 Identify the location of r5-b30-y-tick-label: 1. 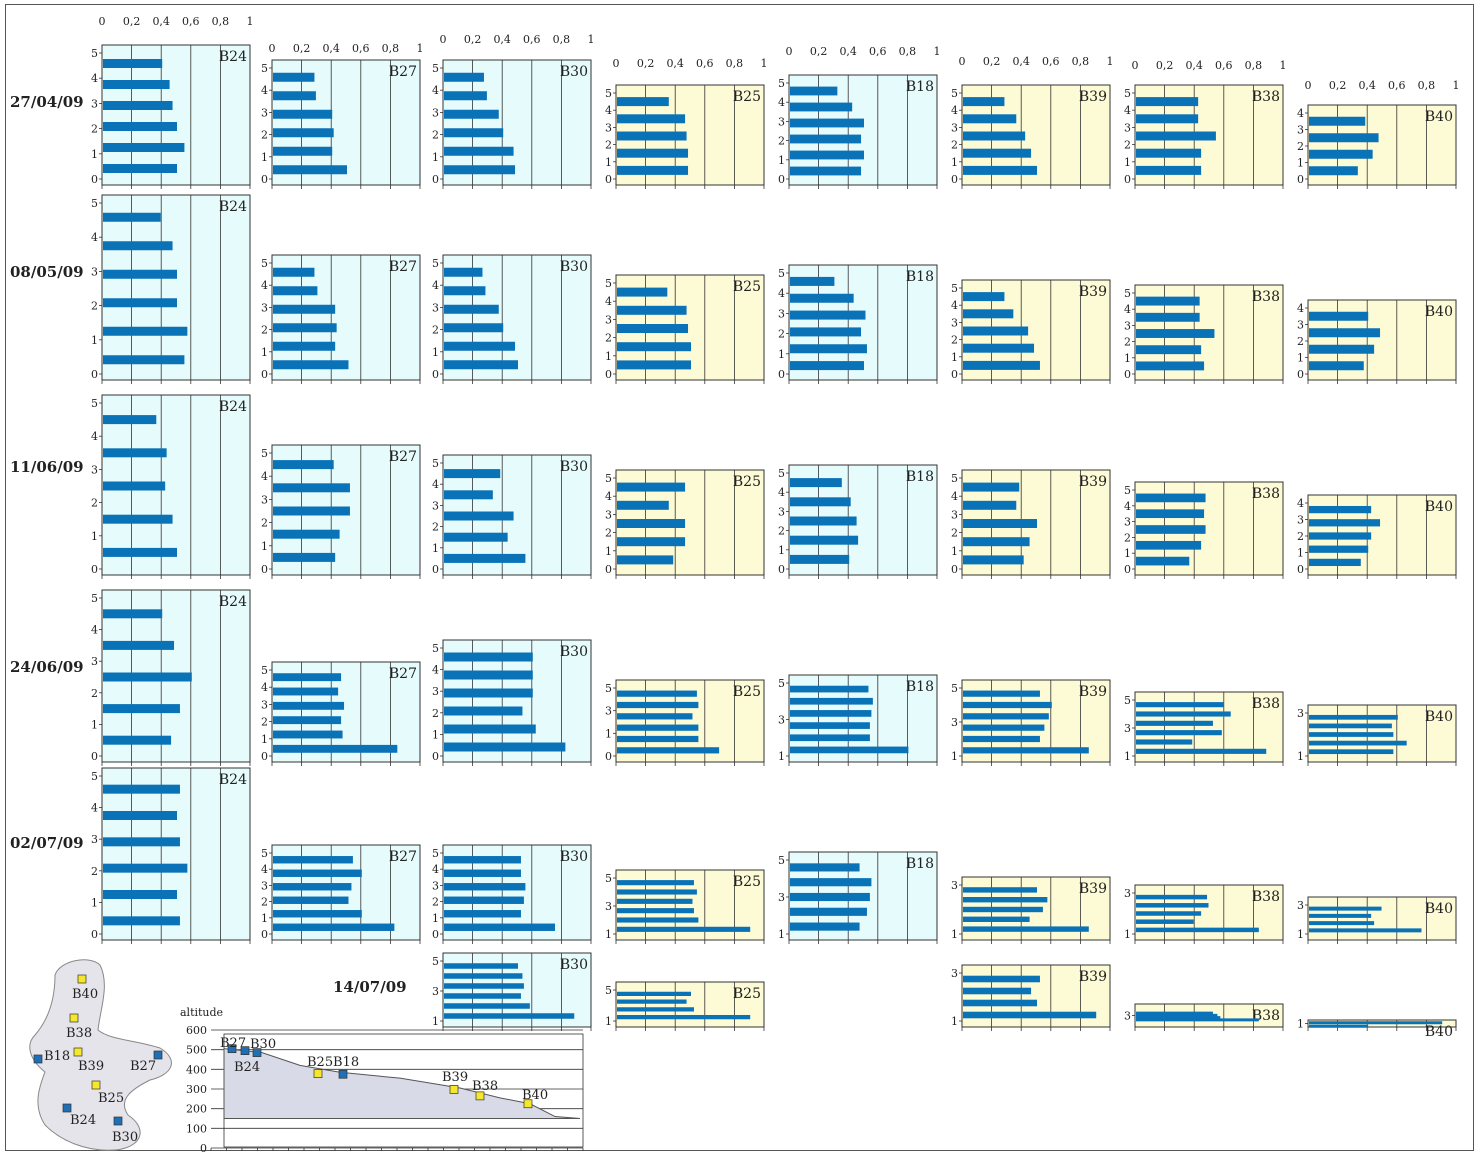
(435, 918).